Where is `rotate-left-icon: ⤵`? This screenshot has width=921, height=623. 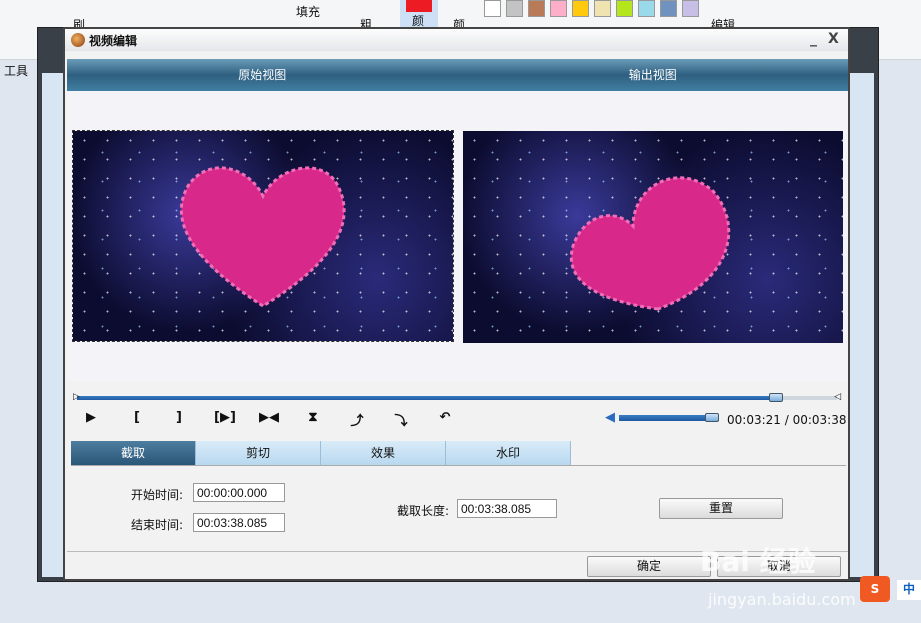 rotate-left-icon: ⤵ is located at coordinates (401, 419).